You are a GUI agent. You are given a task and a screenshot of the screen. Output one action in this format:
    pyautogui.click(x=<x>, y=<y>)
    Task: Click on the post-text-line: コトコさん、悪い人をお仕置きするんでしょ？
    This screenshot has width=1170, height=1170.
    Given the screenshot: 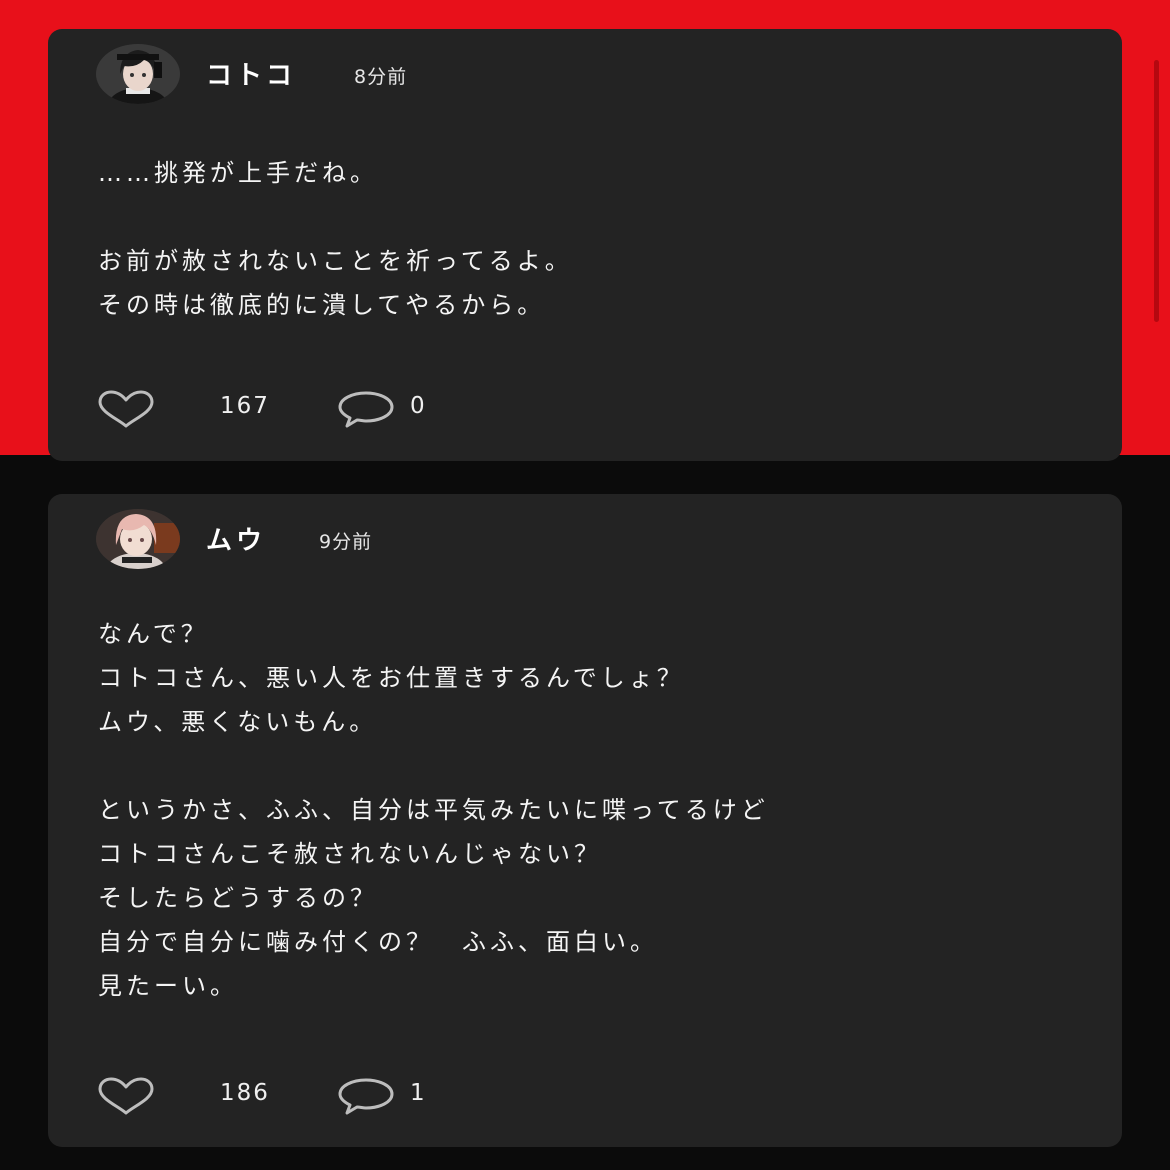 What is the action you would take?
    pyautogui.click(x=391, y=678)
    